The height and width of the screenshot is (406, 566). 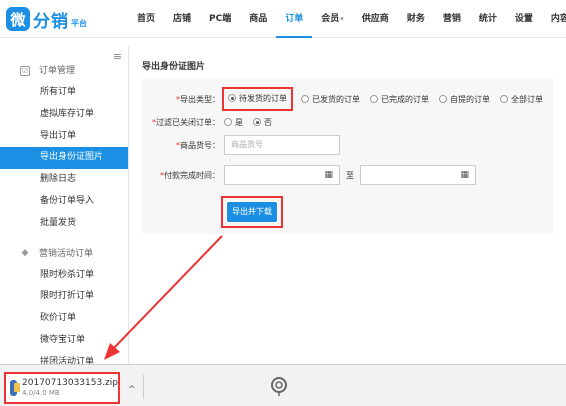 What do you see at coordinates (51, 21) in the screenshot?
I see `brand-name: 分销` at bounding box center [51, 21].